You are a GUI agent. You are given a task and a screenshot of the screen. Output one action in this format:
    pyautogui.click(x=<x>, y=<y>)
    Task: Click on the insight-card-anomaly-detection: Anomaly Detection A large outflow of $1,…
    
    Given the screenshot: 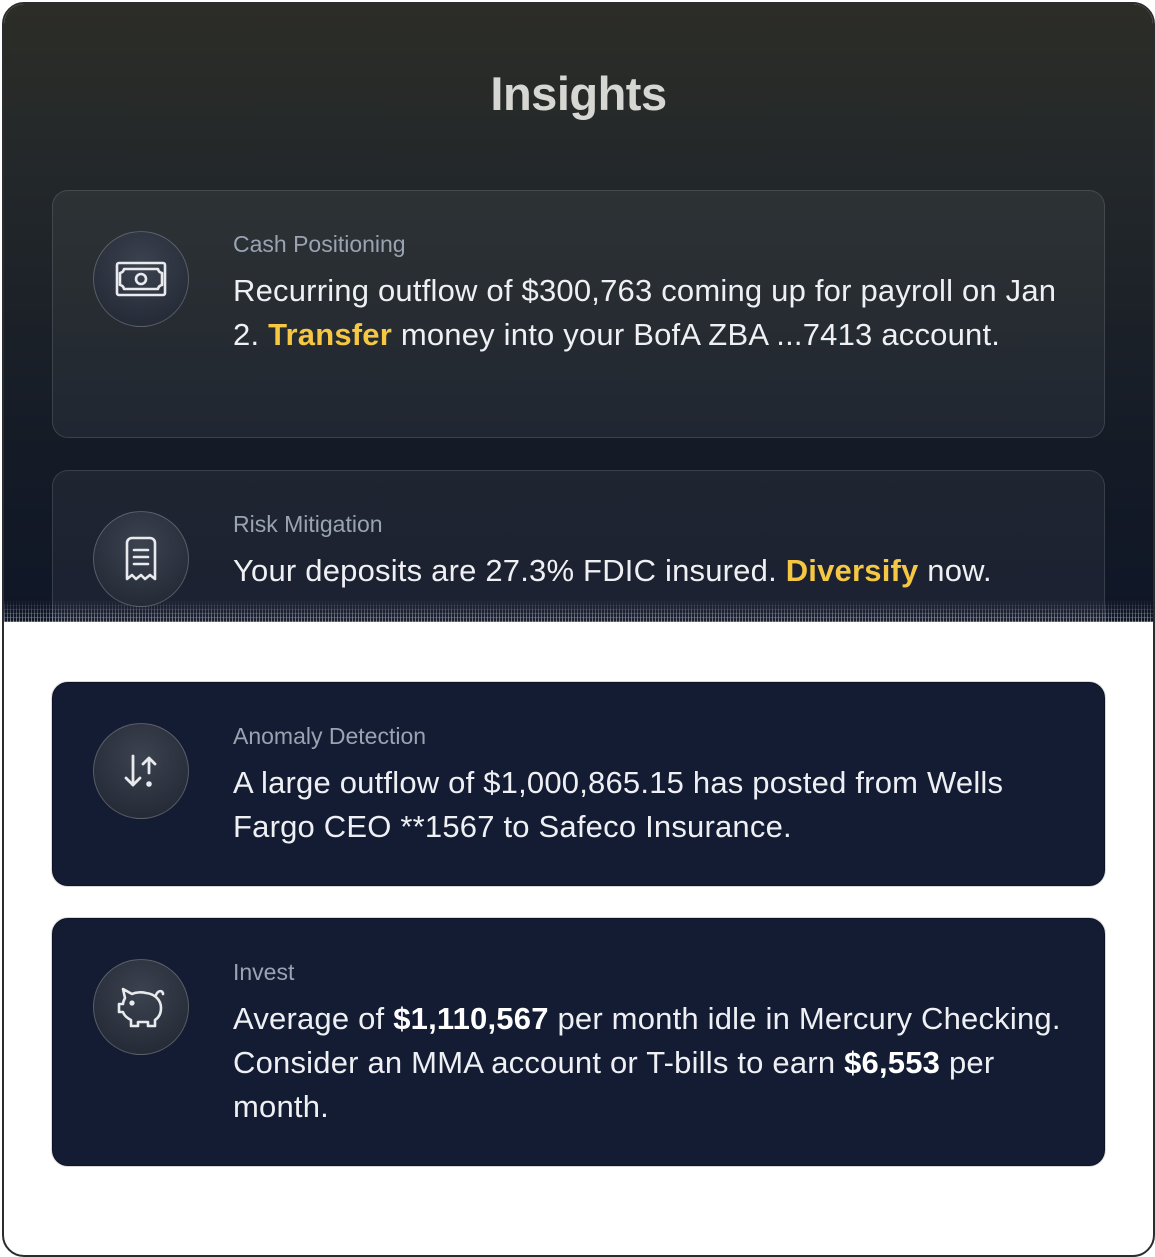 What is the action you would take?
    pyautogui.click(x=578, y=784)
    